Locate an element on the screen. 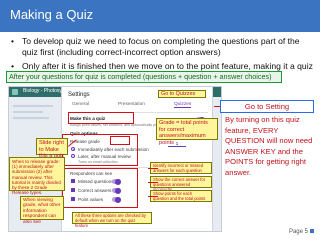 Image resolution: width=320 pixels, height=240 pixels. settings-tabs: General Presentation Quizzes is located at coordinates (138, 106).